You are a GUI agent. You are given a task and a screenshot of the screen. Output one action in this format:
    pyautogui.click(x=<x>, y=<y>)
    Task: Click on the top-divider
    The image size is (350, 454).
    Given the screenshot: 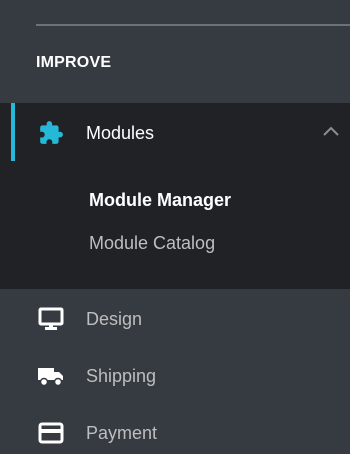 What is the action you would take?
    pyautogui.click(x=193, y=25)
    